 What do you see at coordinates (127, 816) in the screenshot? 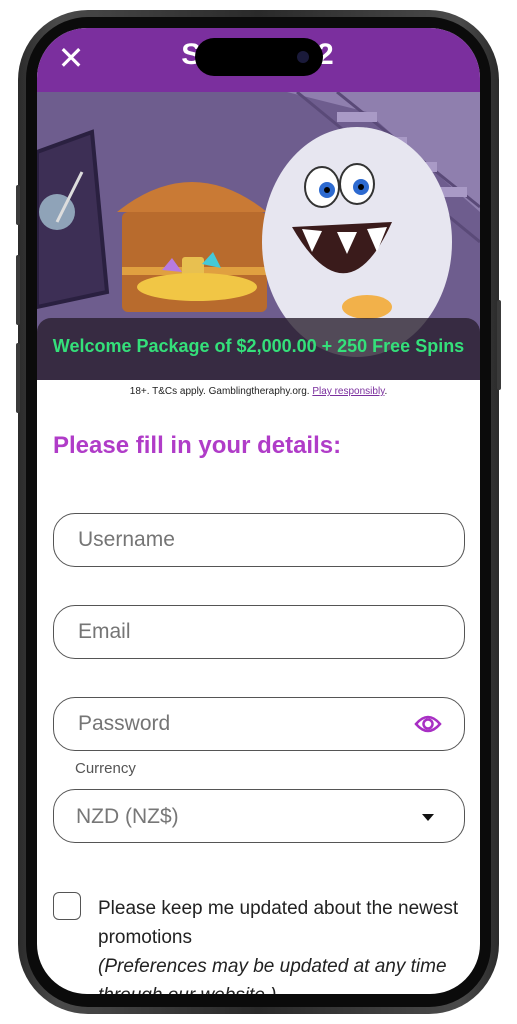
I see `currency-value: NZD (NZ$)` at bounding box center [127, 816].